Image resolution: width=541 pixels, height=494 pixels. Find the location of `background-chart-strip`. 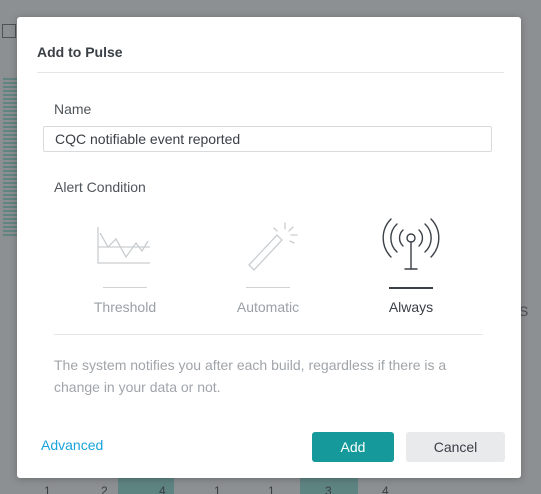

background-chart-strip is located at coordinates (10, 158).